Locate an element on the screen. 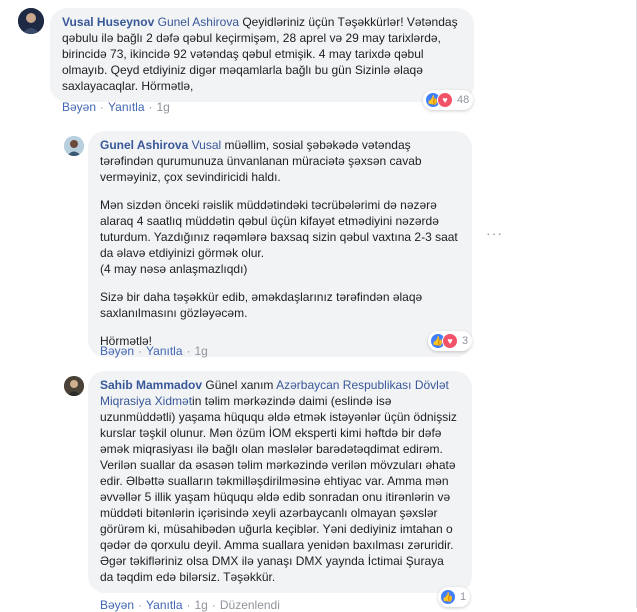  edited-label: Düzenlendi is located at coordinates (250, 605).